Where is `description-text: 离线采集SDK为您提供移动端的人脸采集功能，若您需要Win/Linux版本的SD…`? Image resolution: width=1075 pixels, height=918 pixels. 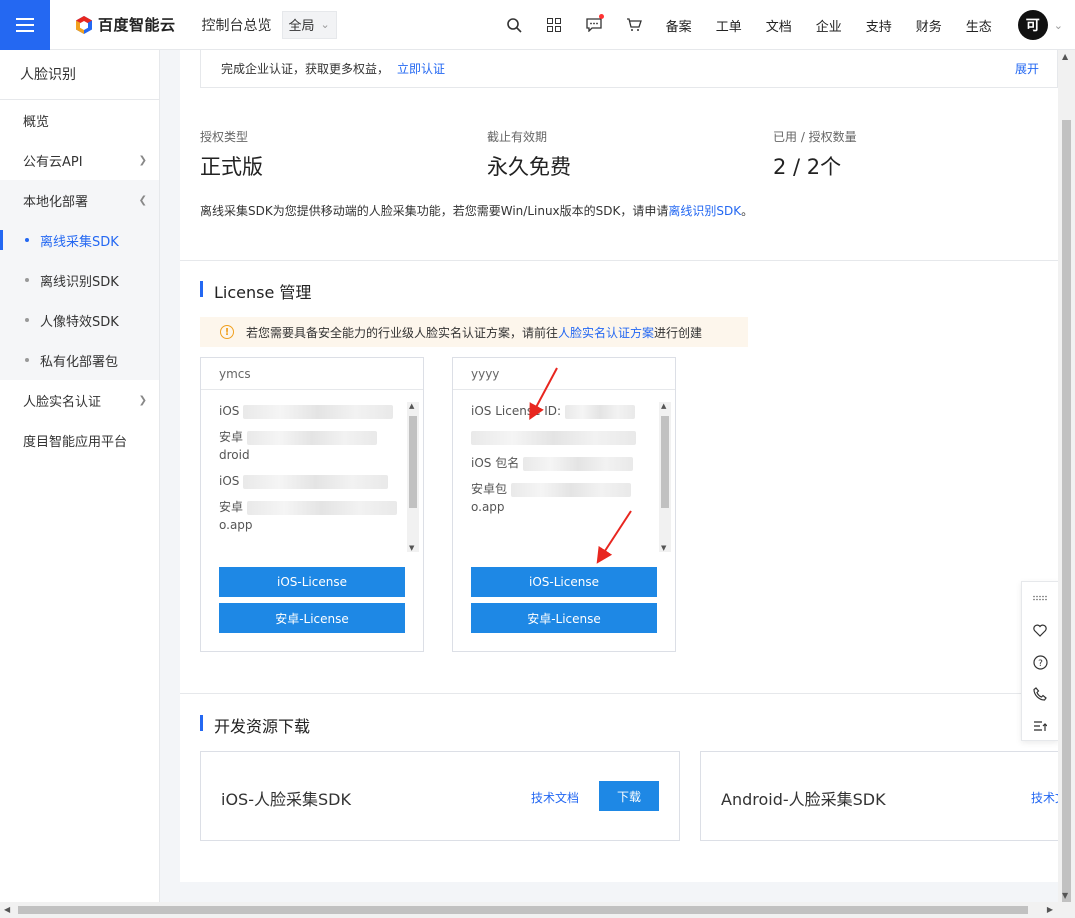
description-text: 离线采集SDK为您提供移动端的人脸采集功能，若您需要Win/Linux版本的SD… is located at coordinates (434, 211).